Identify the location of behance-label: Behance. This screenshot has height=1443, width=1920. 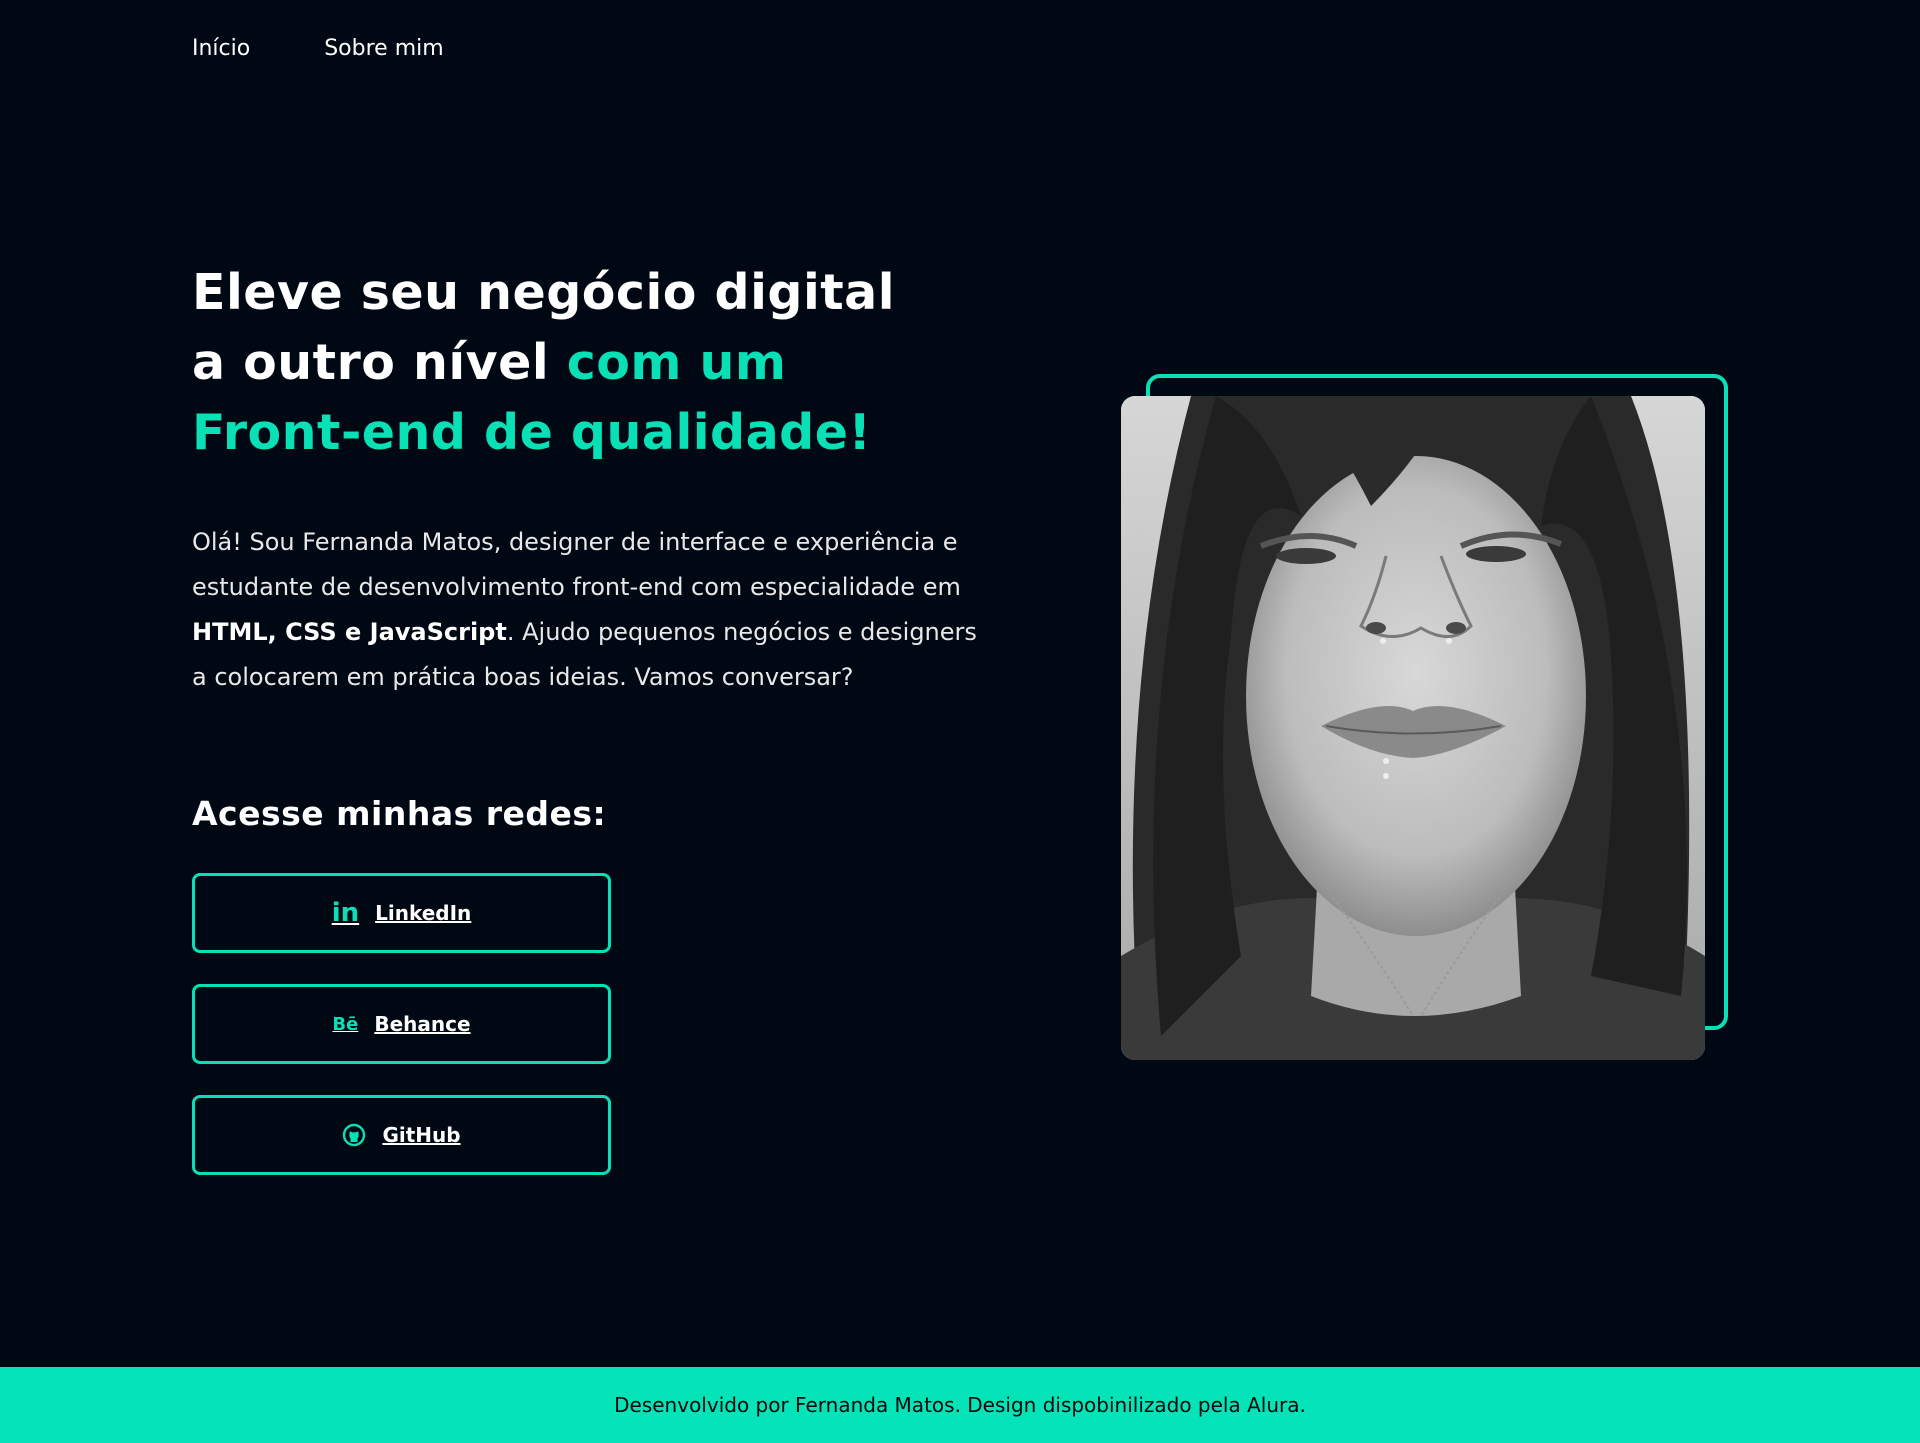
(422, 1024).